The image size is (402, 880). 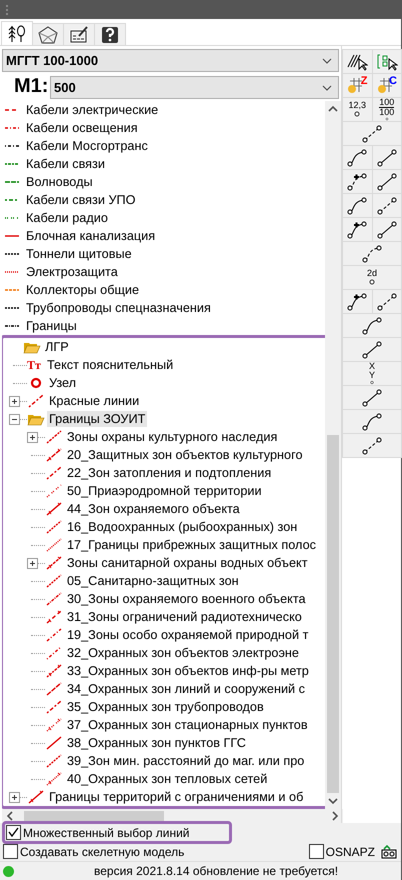 What do you see at coordinates (333, 801) in the screenshot?
I see `scroll-down-icon` at bounding box center [333, 801].